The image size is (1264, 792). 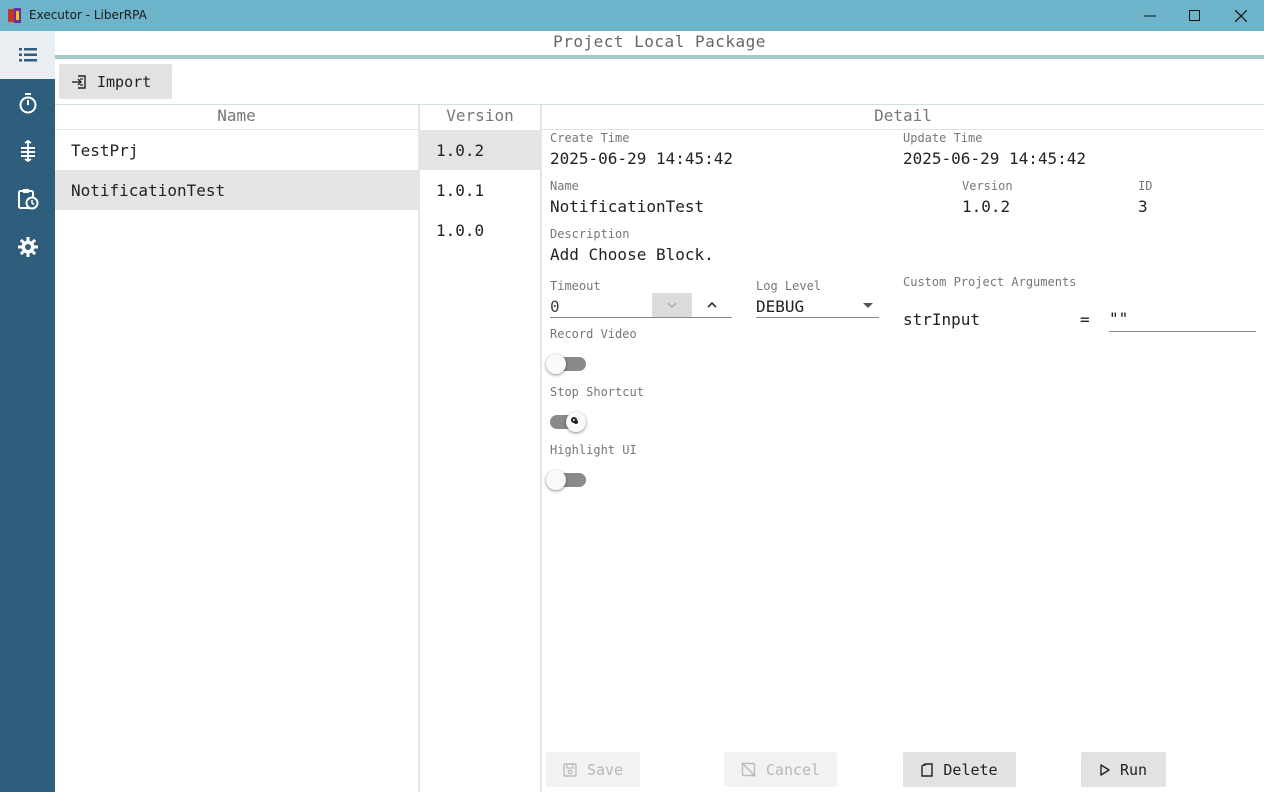 What do you see at coordinates (659, 104) in the screenshot?
I see `toolbar-divider` at bounding box center [659, 104].